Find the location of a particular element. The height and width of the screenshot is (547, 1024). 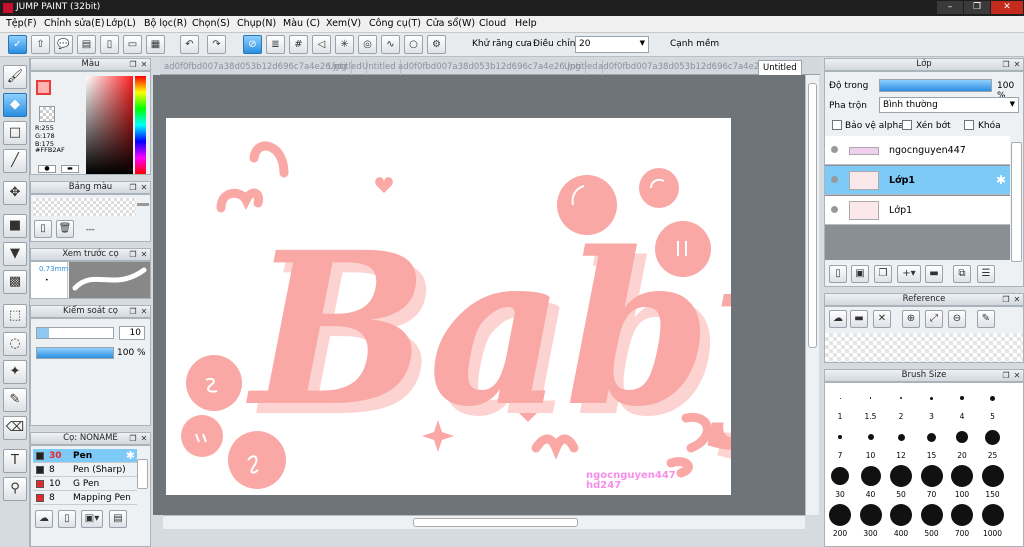

size-slider is located at coordinates (75, 333).